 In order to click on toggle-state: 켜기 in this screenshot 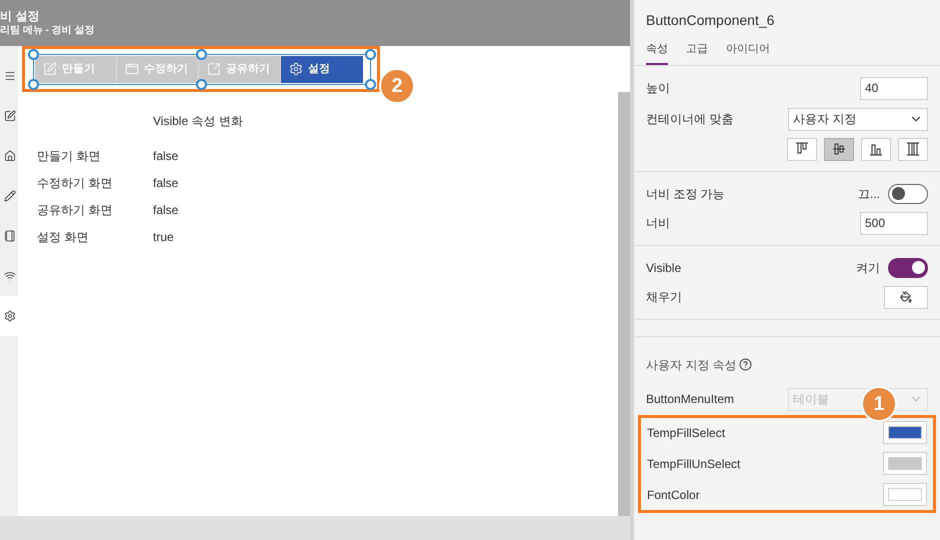, I will do `click(868, 268)`.